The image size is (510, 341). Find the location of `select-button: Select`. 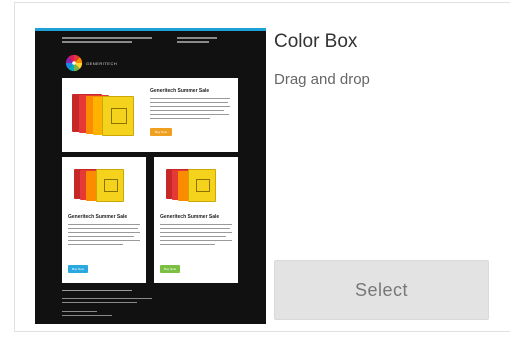

select-button: Select is located at coordinates (381, 290).